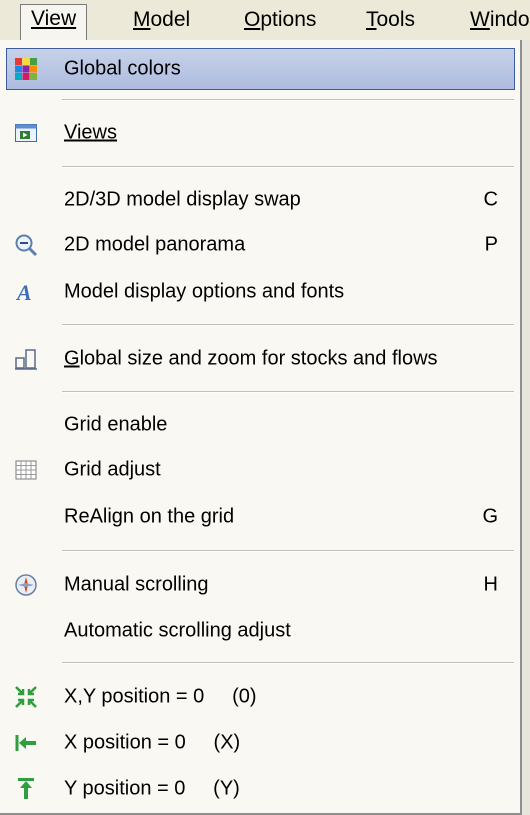  I want to click on menu-options: Options, so click(280, 20).